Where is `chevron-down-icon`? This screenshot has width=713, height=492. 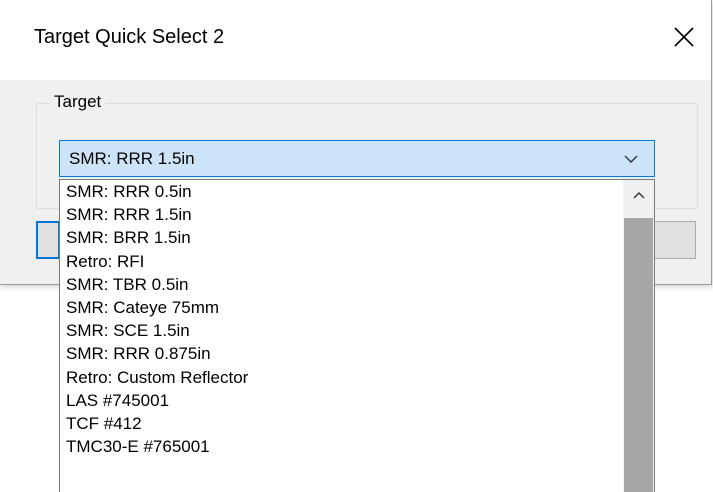 chevron-down-icon is located at coordinates (631, 159).